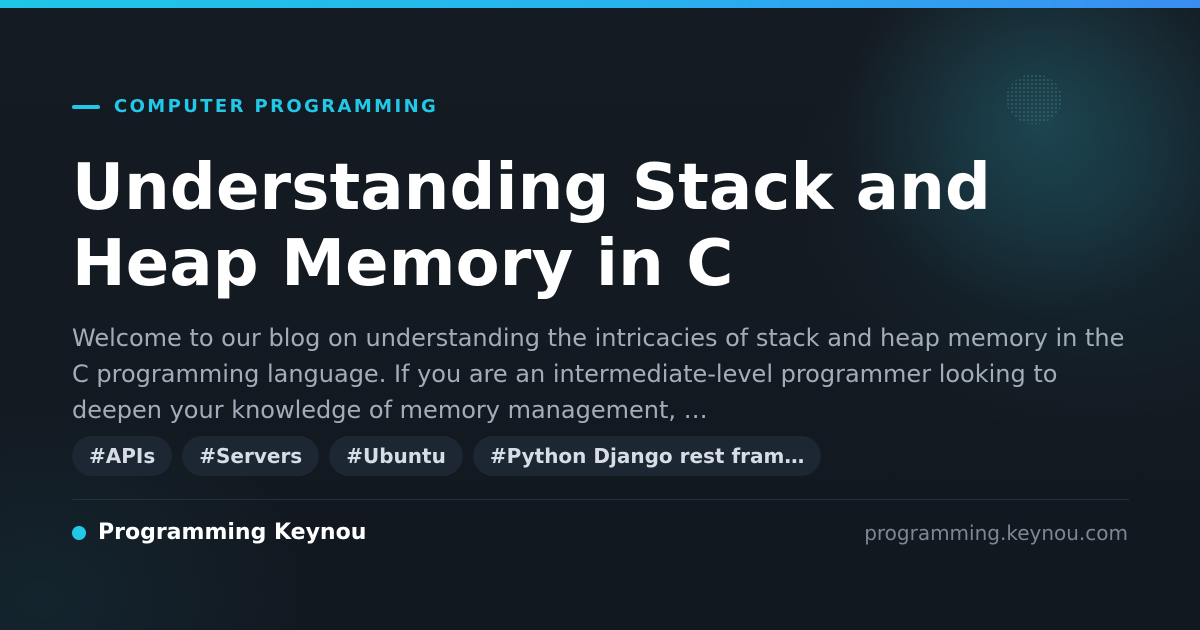 The height and width of the screenshot is (630, 1200). Describe the element at coordinates (86, 107) in the screenshot. I see `dash-icon` at that location.